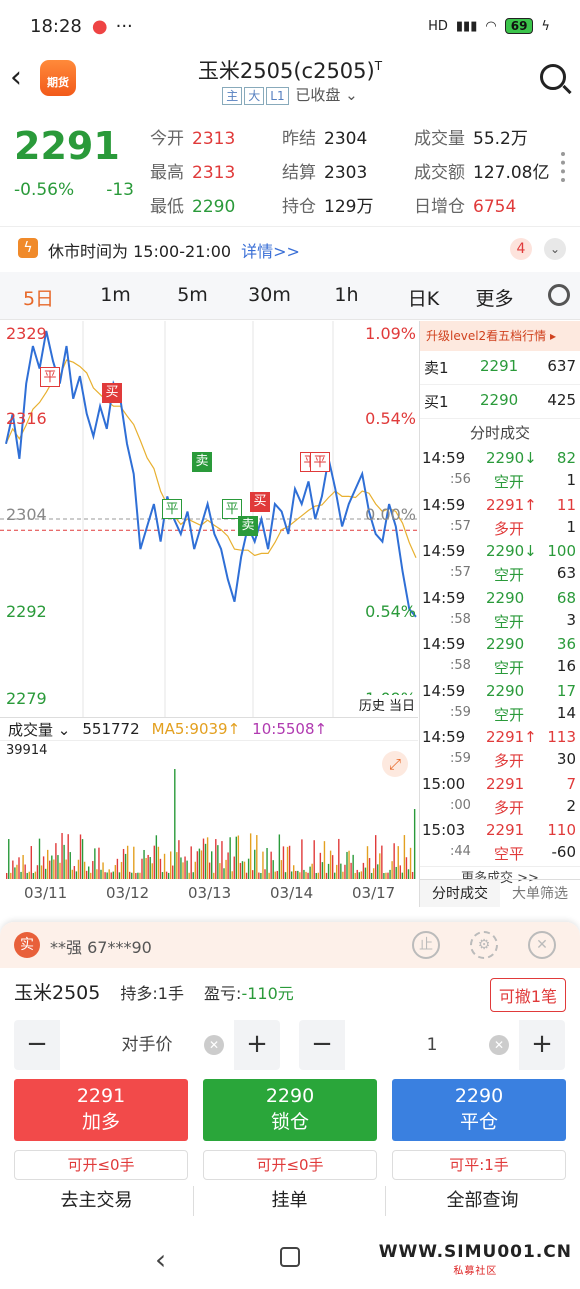  I want to click on title-superscript: T, so click(378, 66).